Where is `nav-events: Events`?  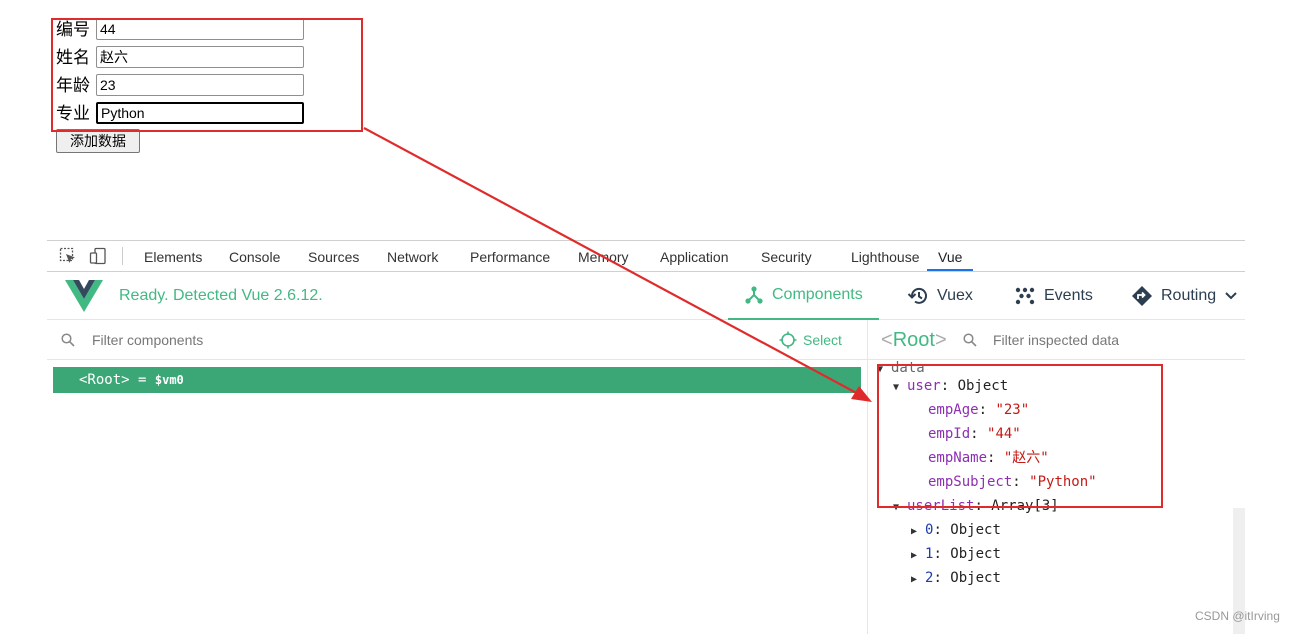
nav-events: Events is located at coordinates (1053, 296).